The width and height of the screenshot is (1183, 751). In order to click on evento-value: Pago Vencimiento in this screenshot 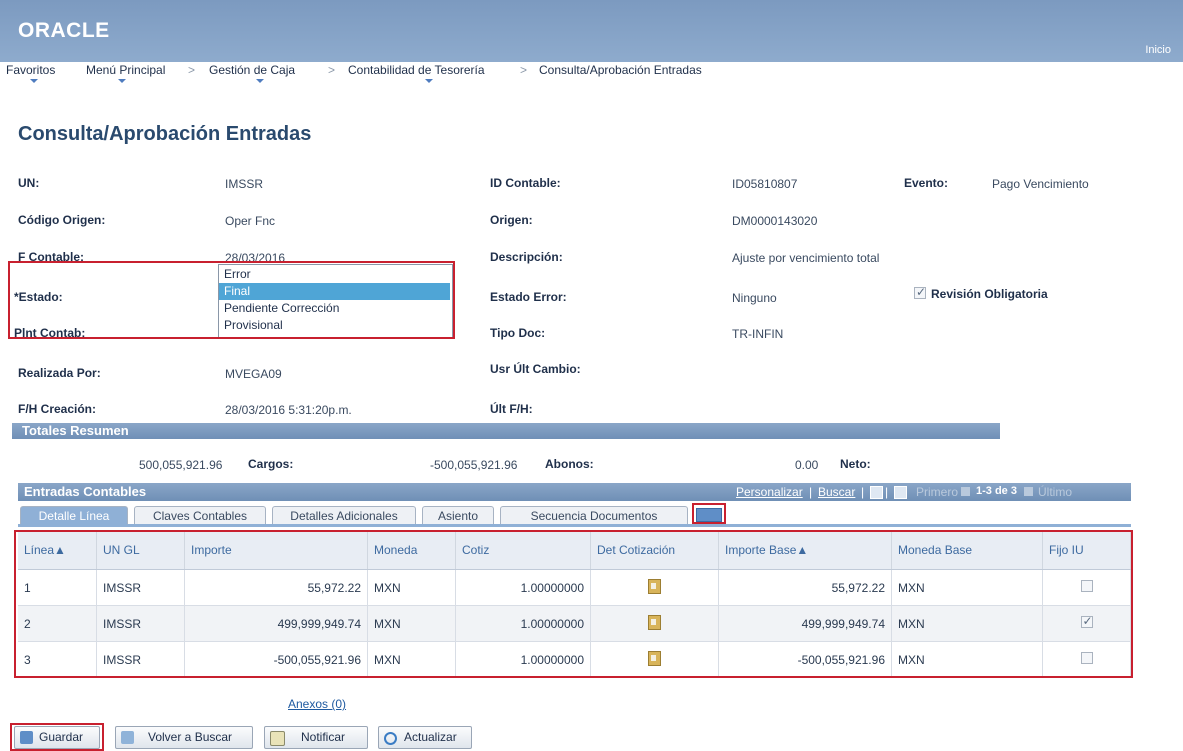, I will do `click(1040, 184)`.